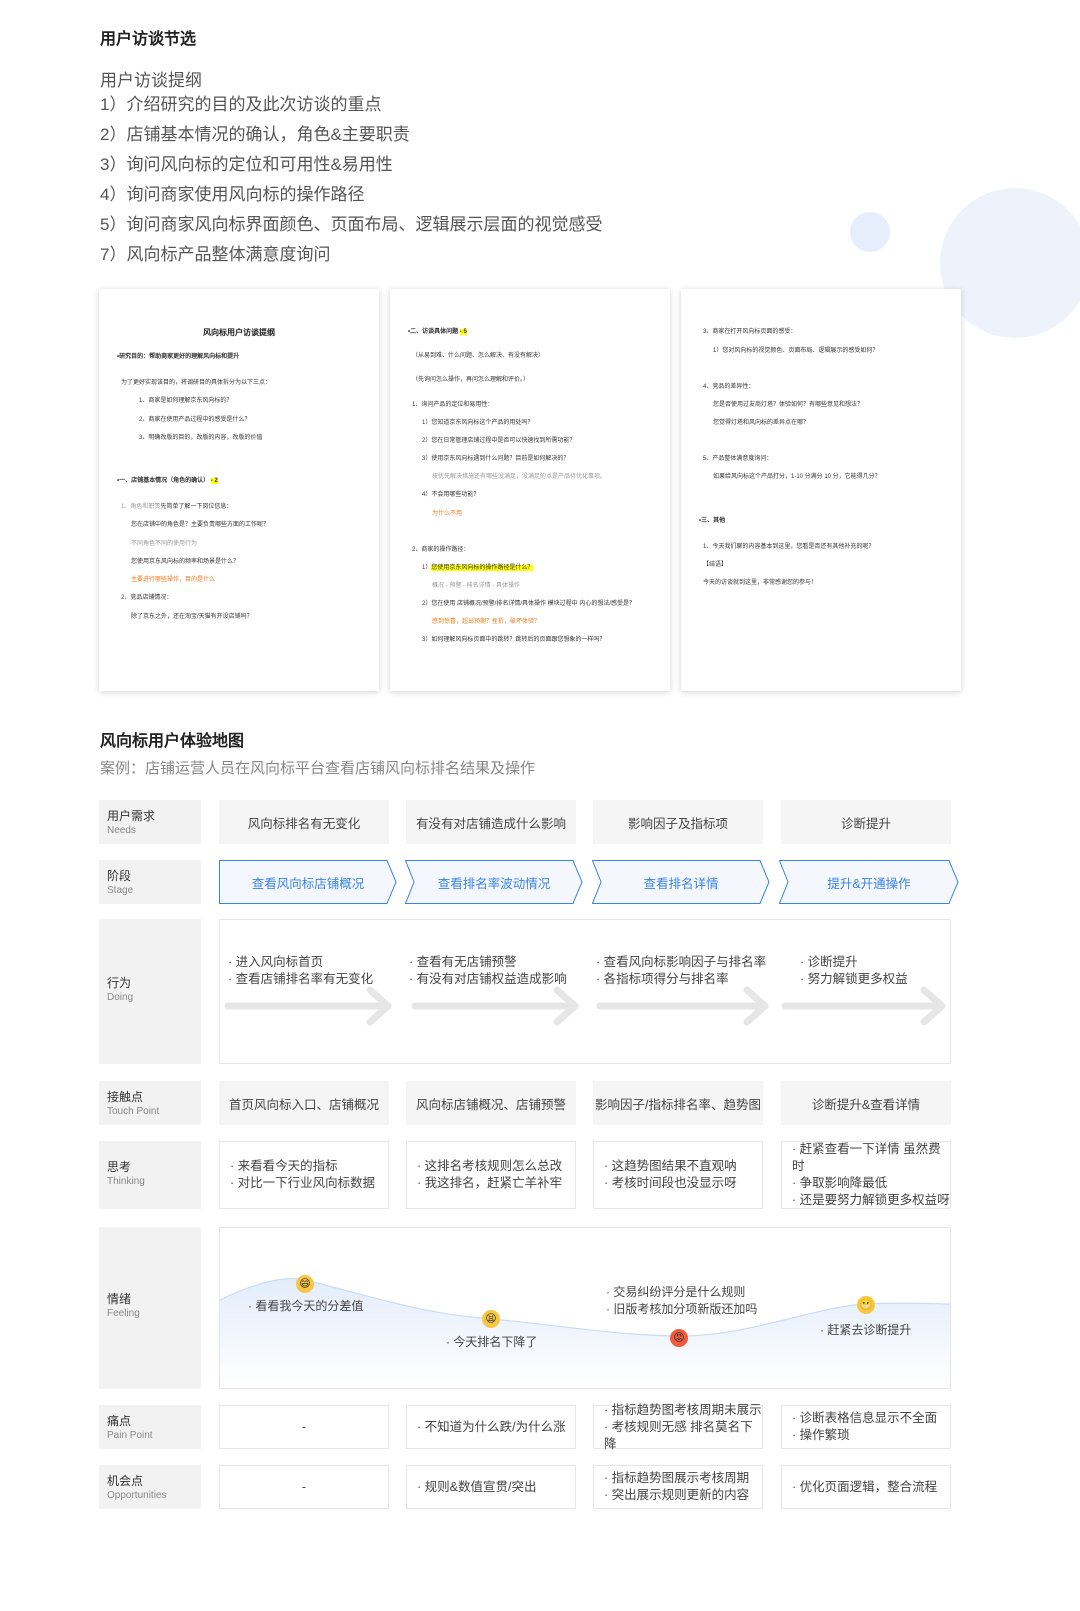 The width and height of the screenshot is (1080, 1611). I want to click on doc-line: 除了京东之外，还在淘宝/天猫有开设店铺吗？, so click(192, 617).